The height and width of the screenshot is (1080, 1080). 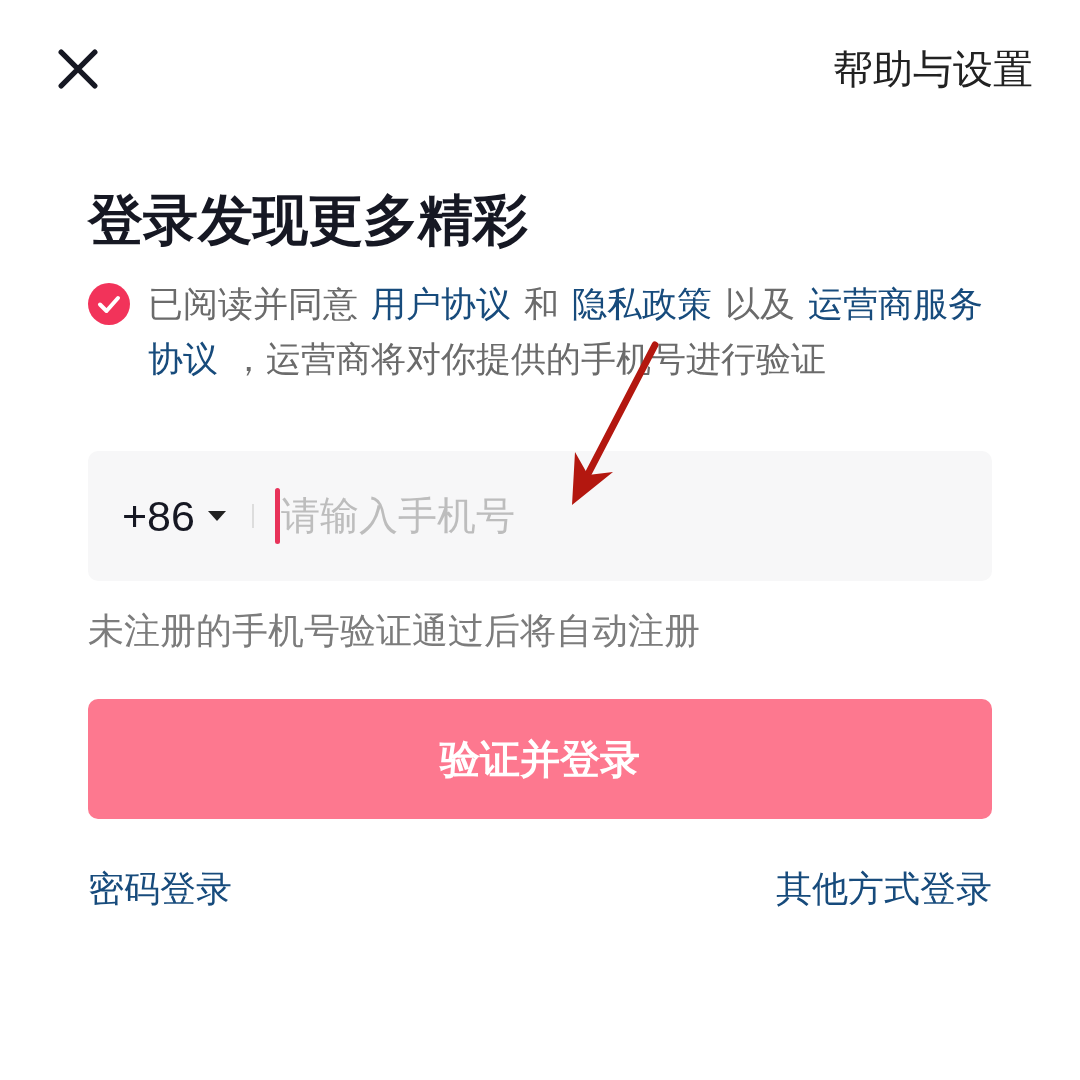 What do you see at coordinates (174, 516) in the screenshot?
I see `country-code-selector: +86` at bounding box center [174, 516].